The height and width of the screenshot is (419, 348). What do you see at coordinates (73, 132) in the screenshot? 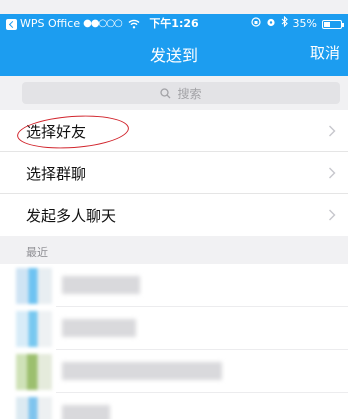
I see `highlight-circle` at bounding box center [73, 132].